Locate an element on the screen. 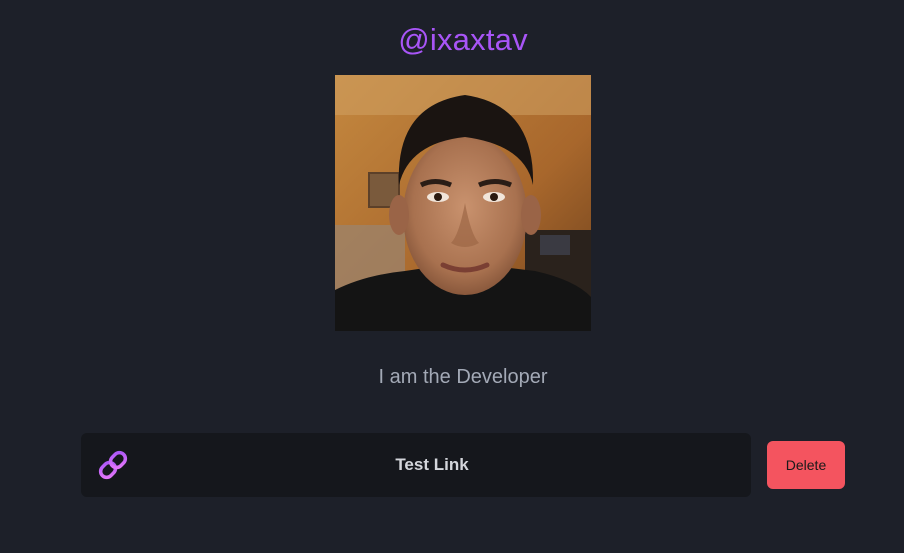 This screenshot has height=553, width=904. profile-bio: I am the Developer is located at coordinates (463, 377).